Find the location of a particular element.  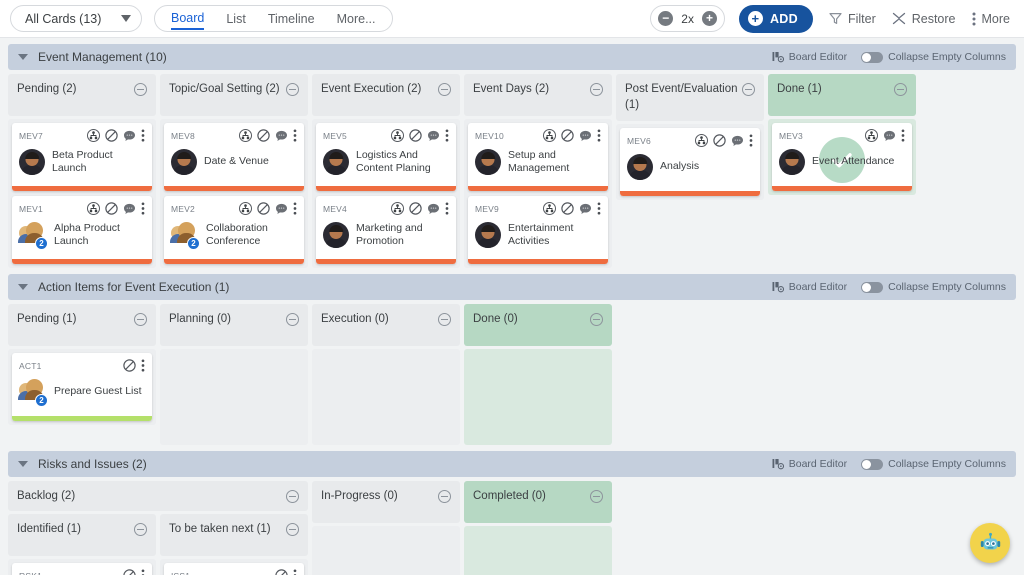

sub-column-header: Identified (1) is located at coordinates (82, 535).